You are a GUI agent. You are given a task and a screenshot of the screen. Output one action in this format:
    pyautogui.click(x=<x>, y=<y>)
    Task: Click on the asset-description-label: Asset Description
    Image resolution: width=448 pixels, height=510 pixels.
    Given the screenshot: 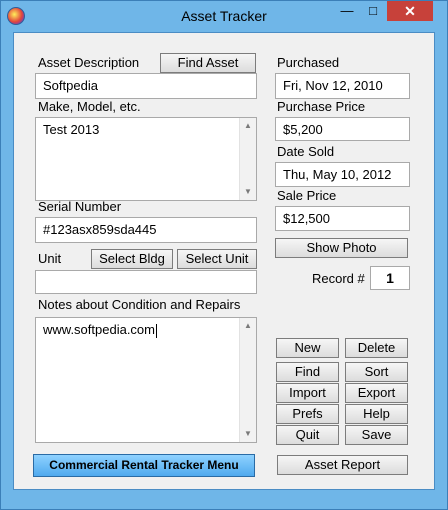 What is the action you would take?
    pyautogui.click(x=89, y=62)
    